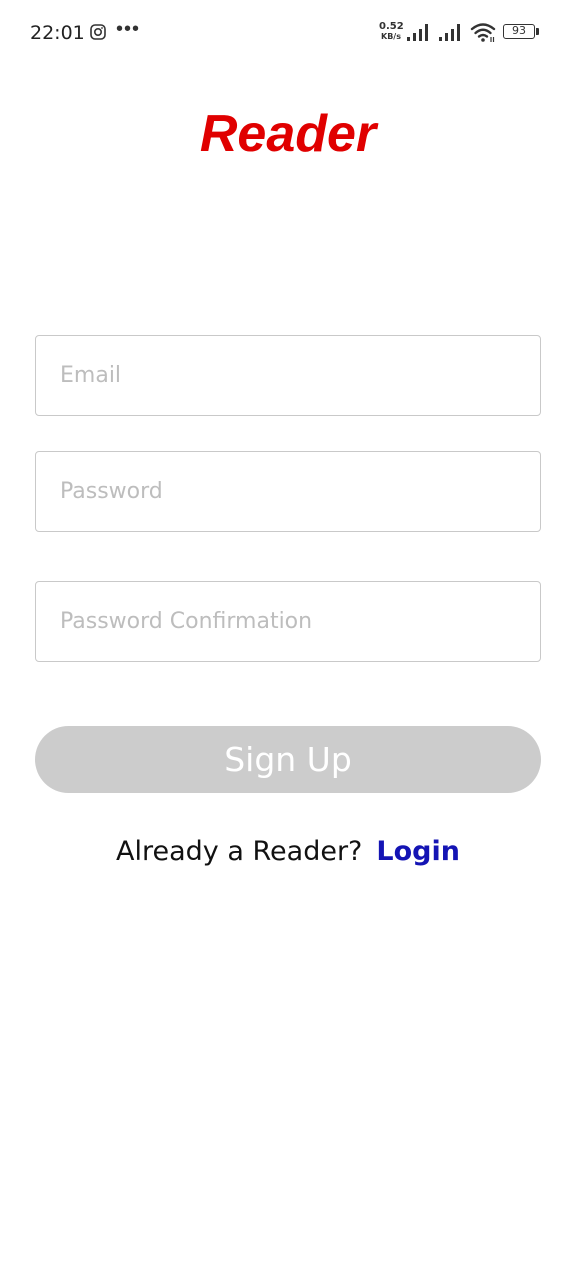 This screenshot has width=576, height=1280. Describe the element at coordinates (57, 33) in the screenshot. I see `status-time: 22:01` at that location.